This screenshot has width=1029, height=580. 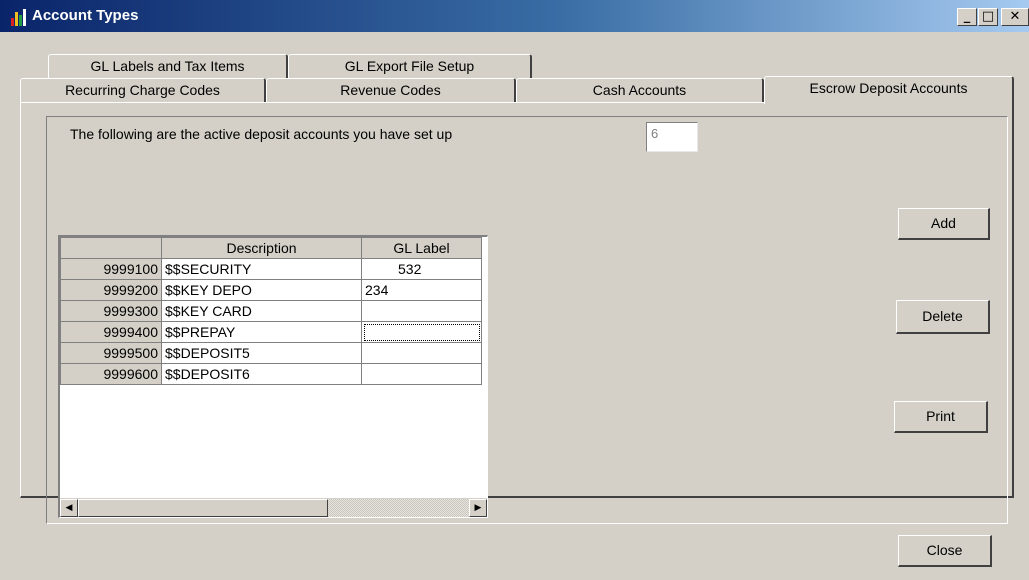 I want to click on row-code: 9999200, so click(x=111, y=290).